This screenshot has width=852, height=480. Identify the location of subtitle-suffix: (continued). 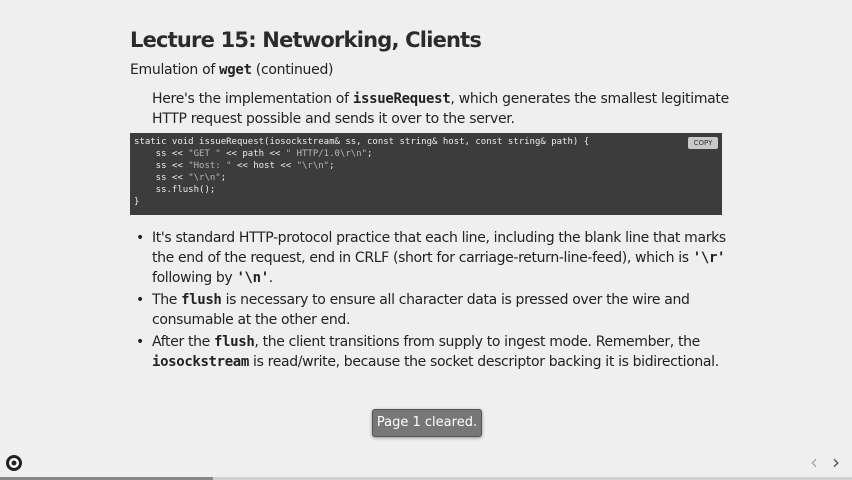
(292, 70).